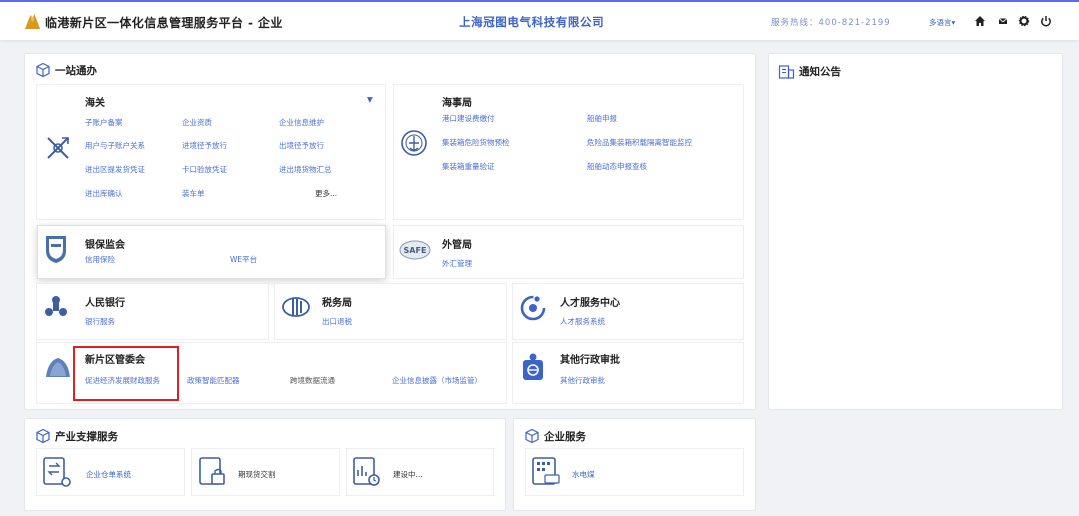 Image resolution: width=1079 pixels, height=516 pixels. I want to click on warehouse-receipt-icon, so click(57, 472).